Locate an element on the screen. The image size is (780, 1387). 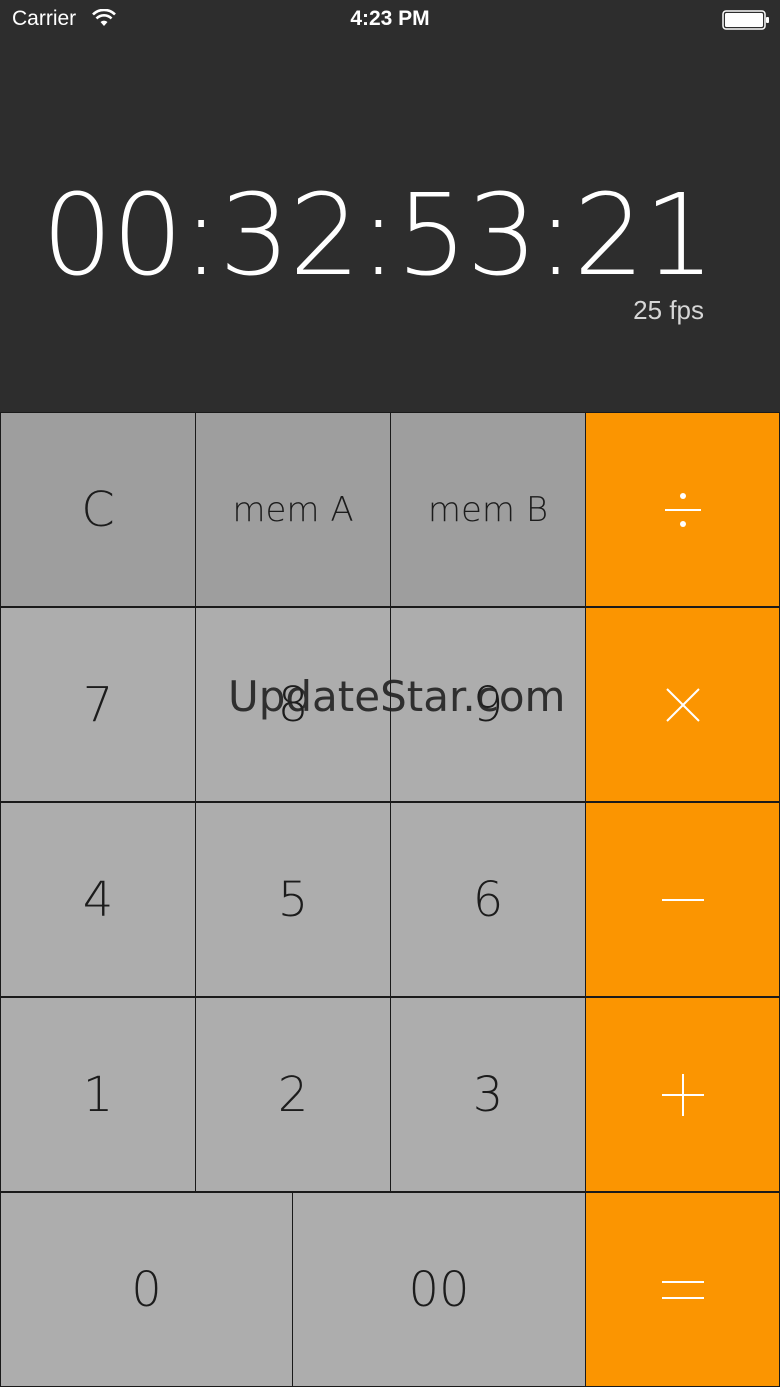
status-clock: 4:23 PM is located at coordinates (390, 18).